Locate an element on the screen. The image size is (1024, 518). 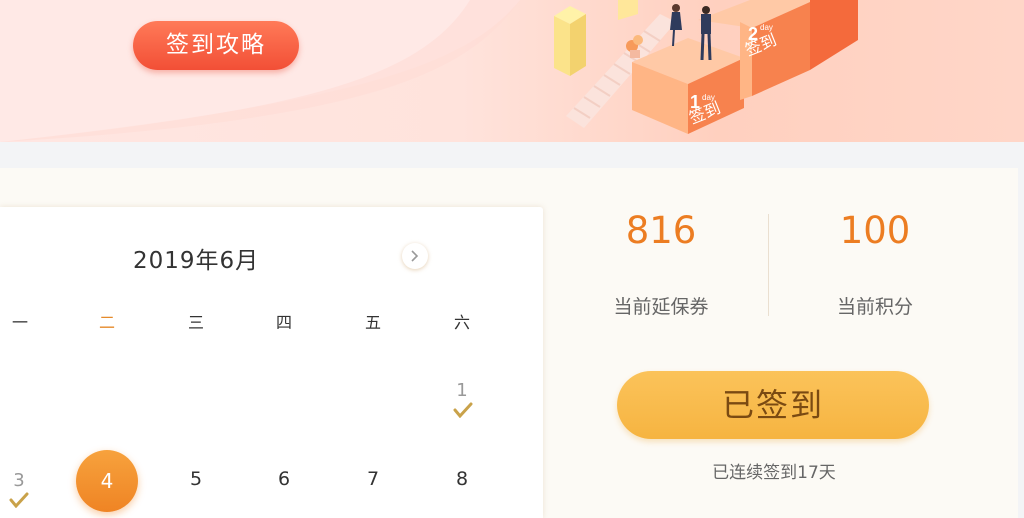
calendar-day-today: 4 is located at coordinates (107, 481).